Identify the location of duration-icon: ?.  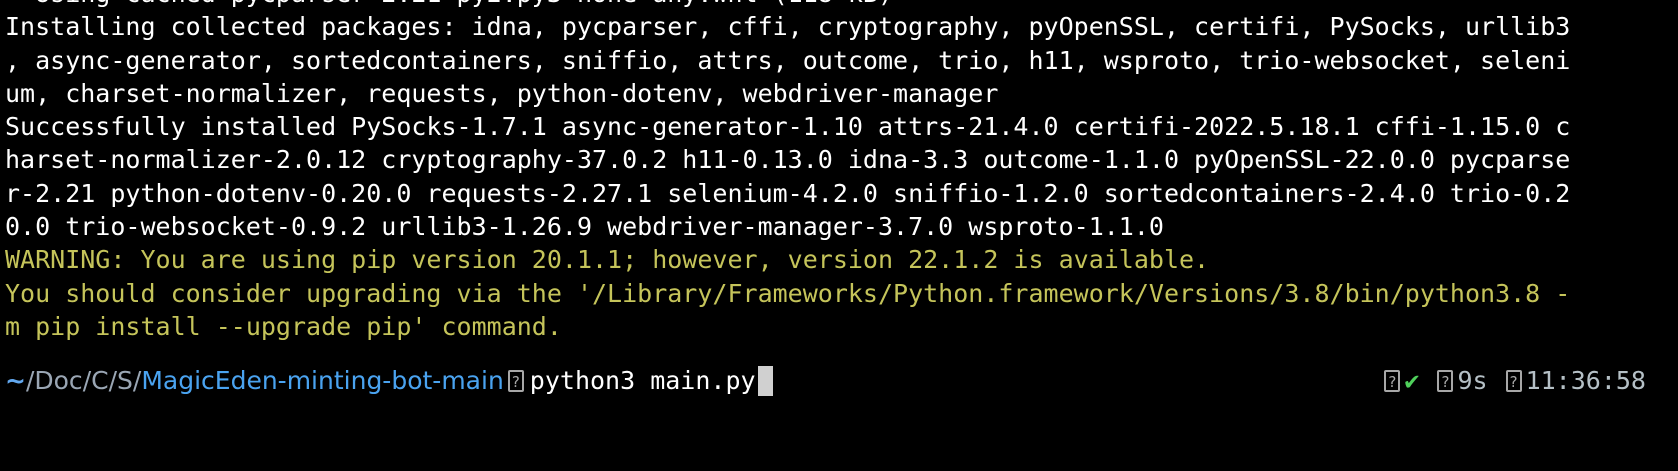
(1445, 381).